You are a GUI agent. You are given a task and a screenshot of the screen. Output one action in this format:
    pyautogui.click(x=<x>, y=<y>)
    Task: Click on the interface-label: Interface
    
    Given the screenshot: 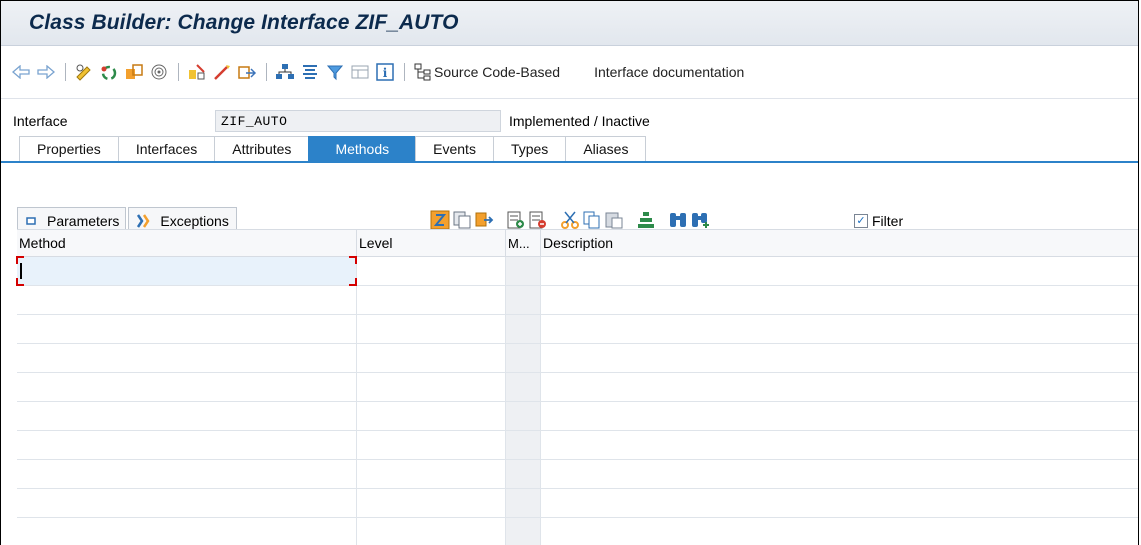 What is the action you would take?
    pyautogui.click(x=40, y=121)
    